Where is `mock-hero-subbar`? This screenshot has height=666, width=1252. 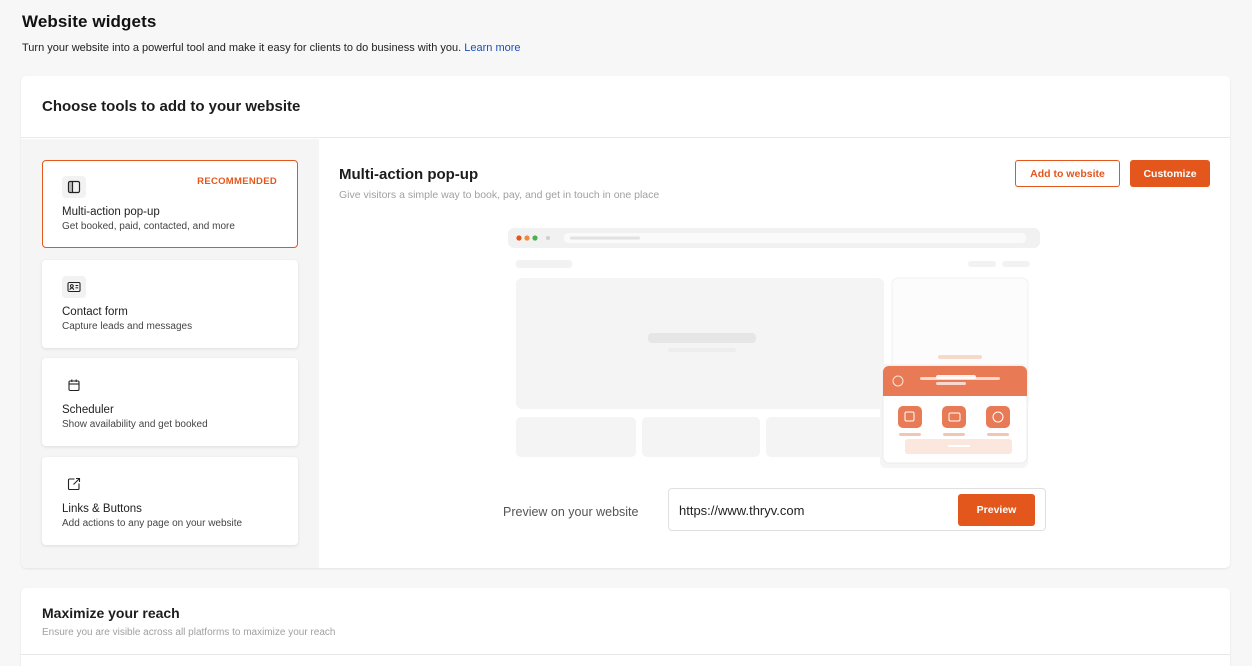 mock-hero-subbar is located at coordinates (702, 350).